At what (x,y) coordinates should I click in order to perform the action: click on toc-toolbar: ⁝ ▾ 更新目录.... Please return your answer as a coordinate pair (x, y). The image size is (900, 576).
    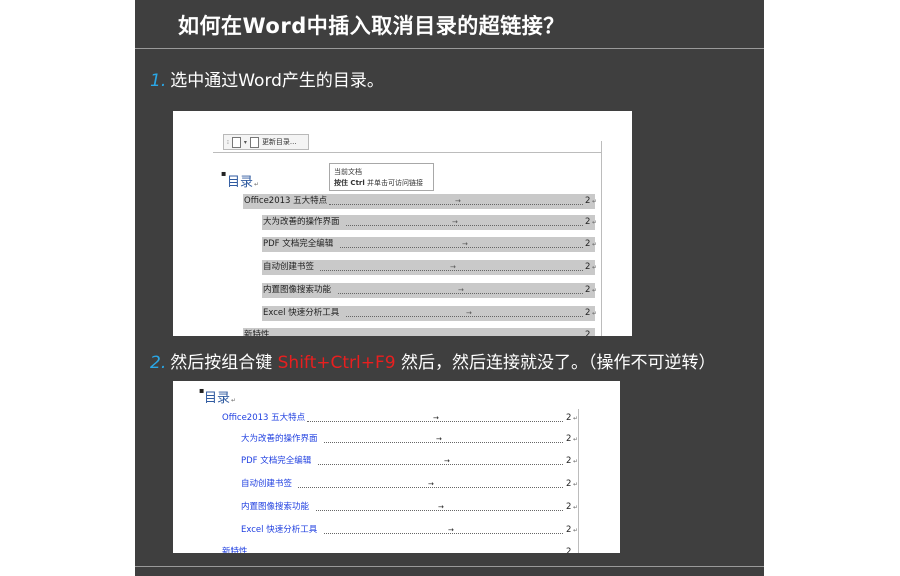
    Looking at the image, I should click on (266, 142).